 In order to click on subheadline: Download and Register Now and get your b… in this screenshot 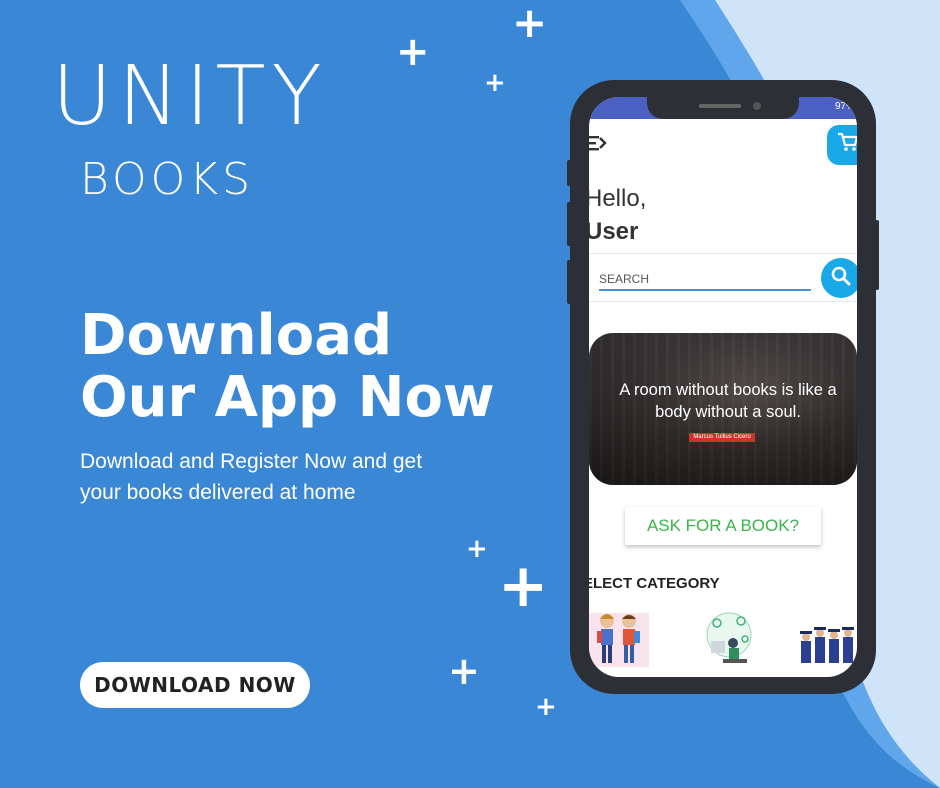, I will do `click(251, 477)`.